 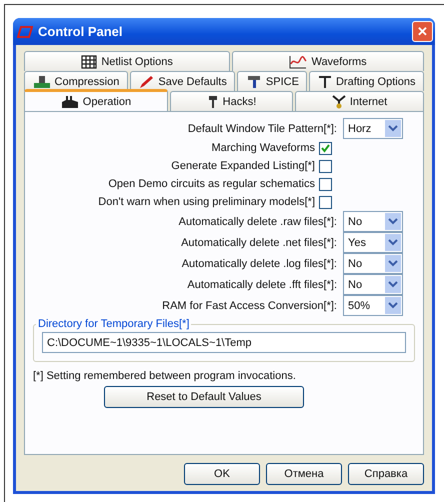 I want to click on setting-label: Open Demo circuits as regular schematics, so click(x=211, y=184).